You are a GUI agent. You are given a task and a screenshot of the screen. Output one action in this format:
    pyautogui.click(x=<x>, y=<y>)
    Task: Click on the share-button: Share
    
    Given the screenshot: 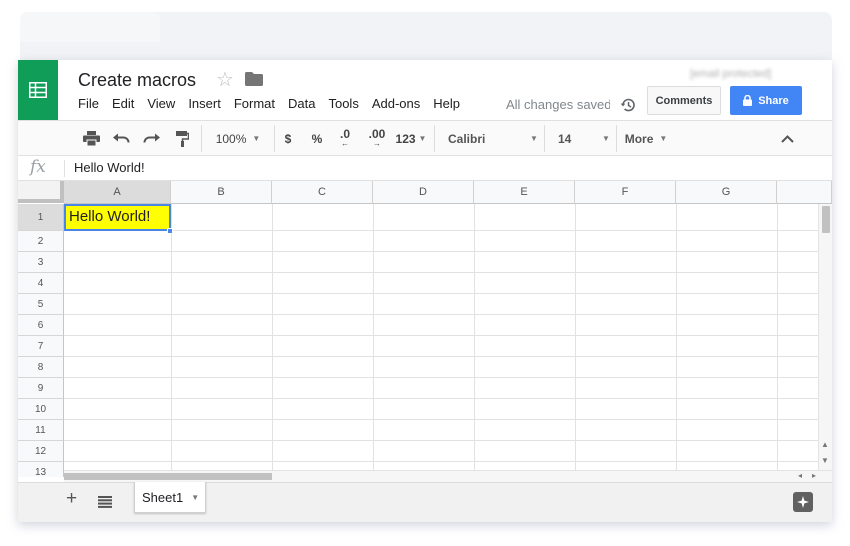 What is the action you would take?
    pyautogui.click(x=766, y=100)
    